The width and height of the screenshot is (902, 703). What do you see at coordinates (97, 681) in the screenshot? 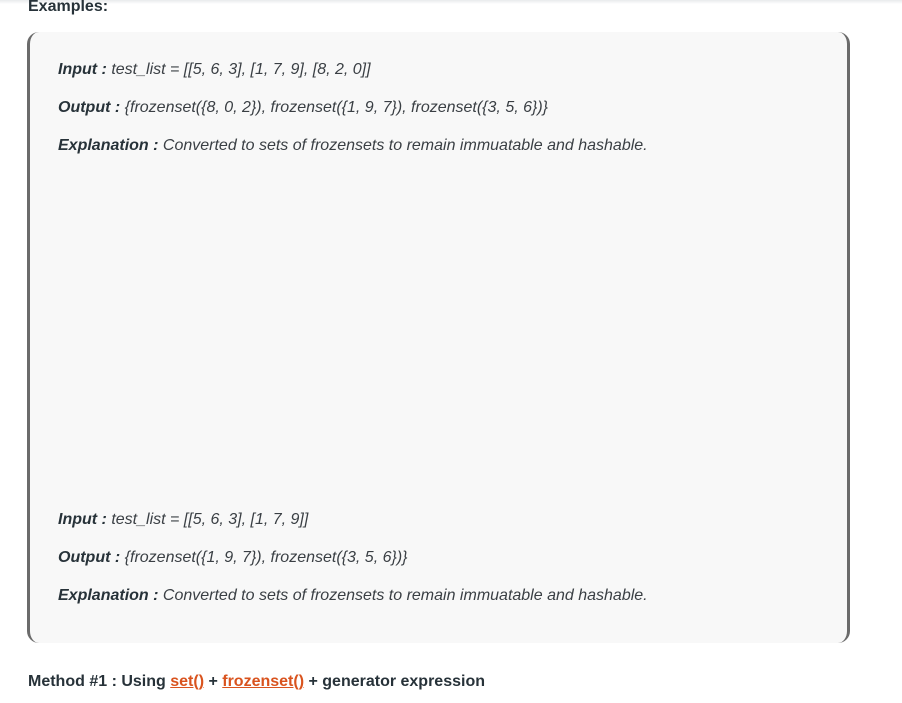
I see `method-prefix: Method #1 : Using` at bounding box center [97, 681].